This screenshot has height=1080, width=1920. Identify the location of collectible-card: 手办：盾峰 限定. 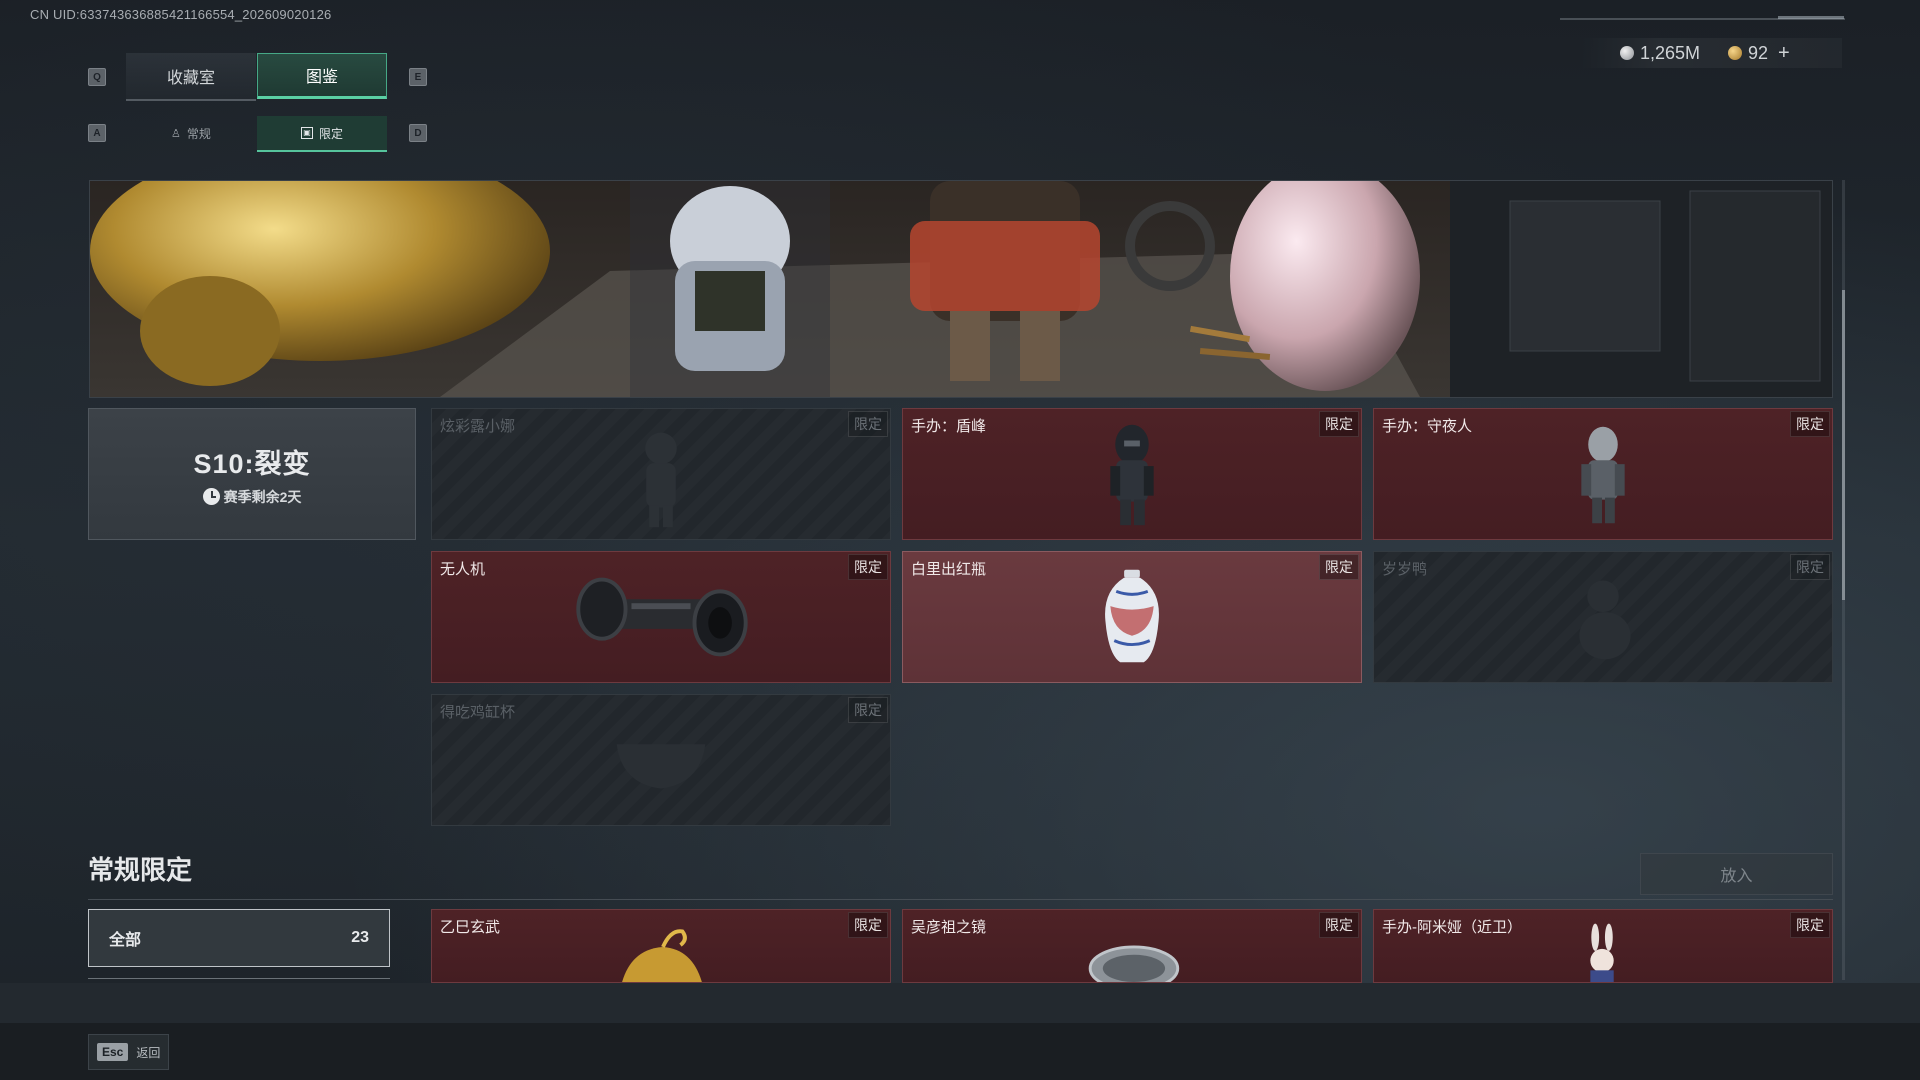
(1132, 474).